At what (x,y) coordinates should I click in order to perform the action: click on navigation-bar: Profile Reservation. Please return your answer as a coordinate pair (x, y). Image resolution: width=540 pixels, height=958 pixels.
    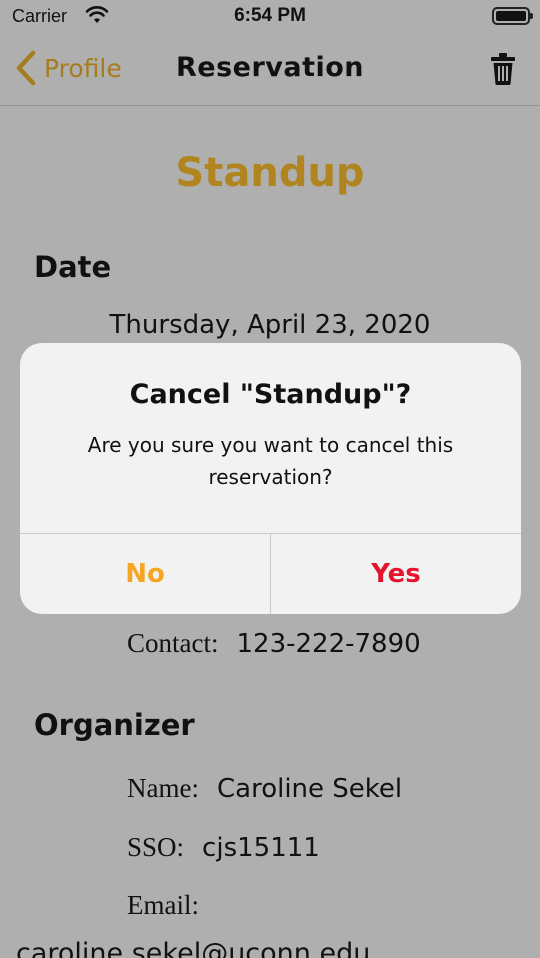
    Looking at the image, I should click on (270, 70).